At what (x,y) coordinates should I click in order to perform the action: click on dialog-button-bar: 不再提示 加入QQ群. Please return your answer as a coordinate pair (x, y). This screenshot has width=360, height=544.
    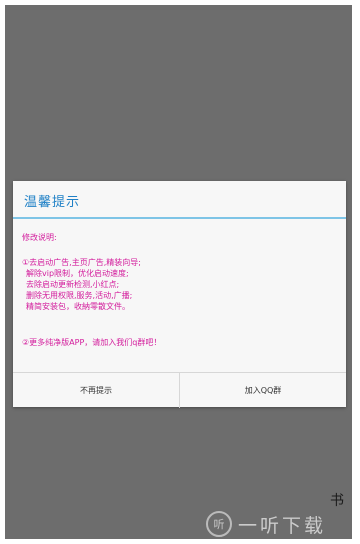
    Looking at the image, I should click on (179, 390).